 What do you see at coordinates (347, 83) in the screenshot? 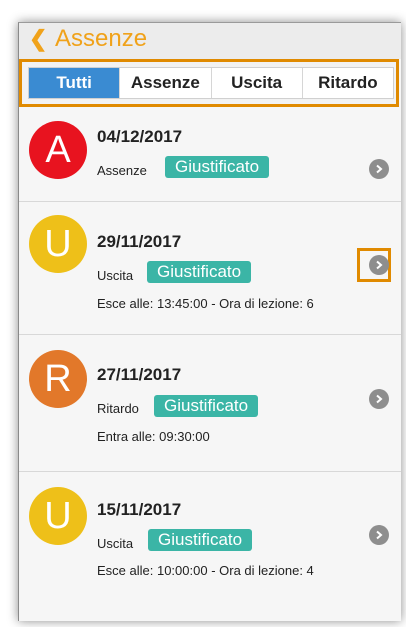
I see `tab-ritardo: Ritardo` at bounding box center [347, 83].